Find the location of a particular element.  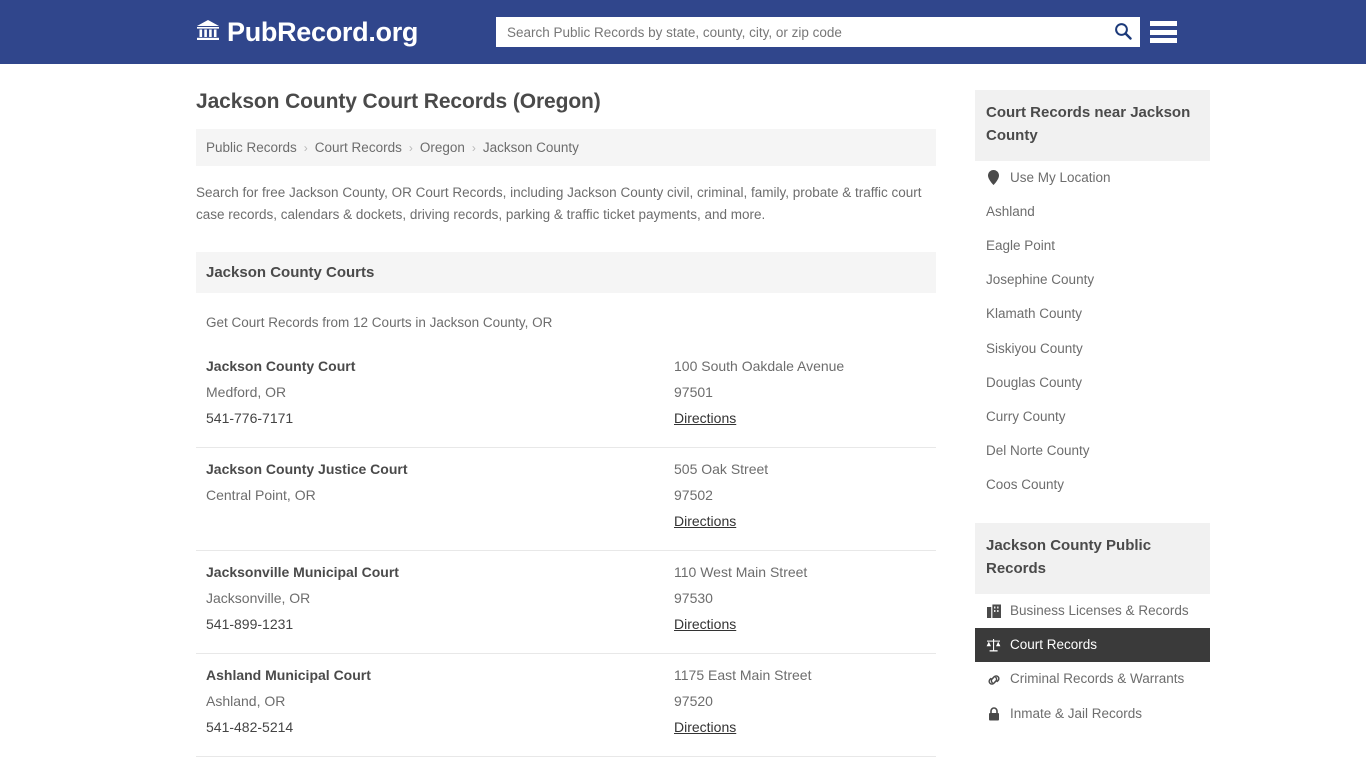

court-street-address: 1175 East Main Street is located at coordinates (743, 674).